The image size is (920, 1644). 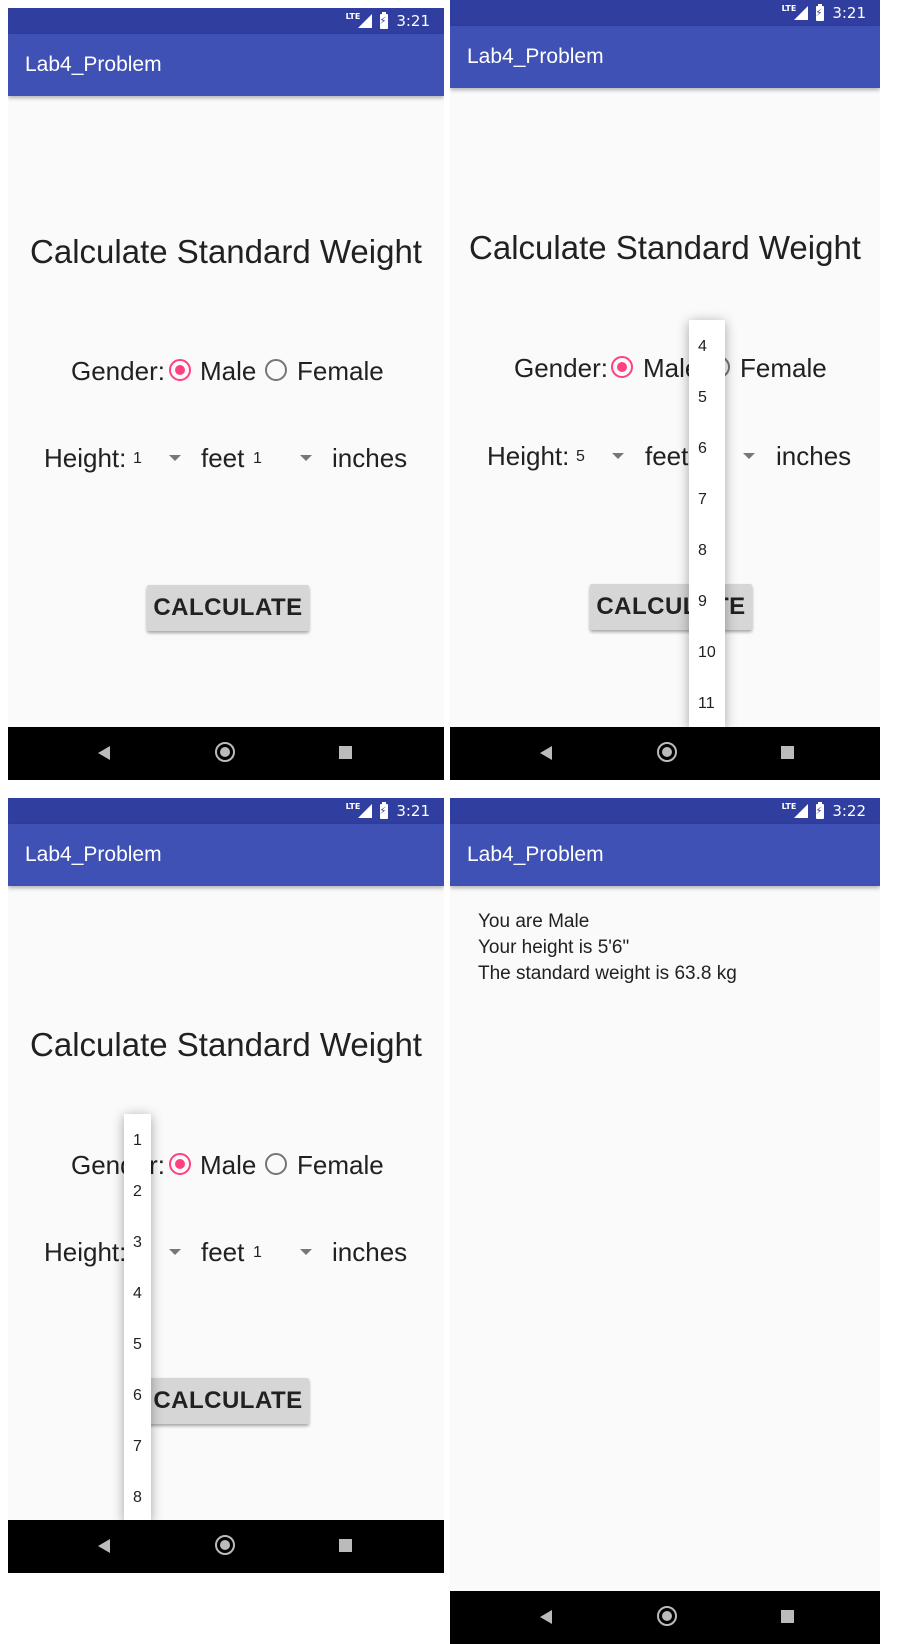 What do you see at coordinates (137, 1192) in the screenshot?
I see `dropdown-option: 2` at bounding box center [137, 1192].